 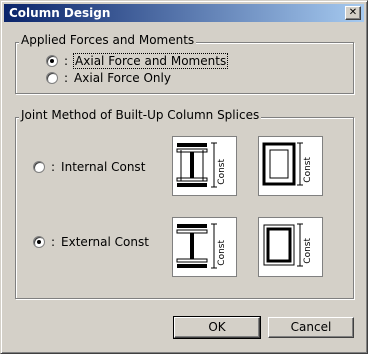 I want to click on internal-i-section-diagram: Const, so click(x=204, y=166).